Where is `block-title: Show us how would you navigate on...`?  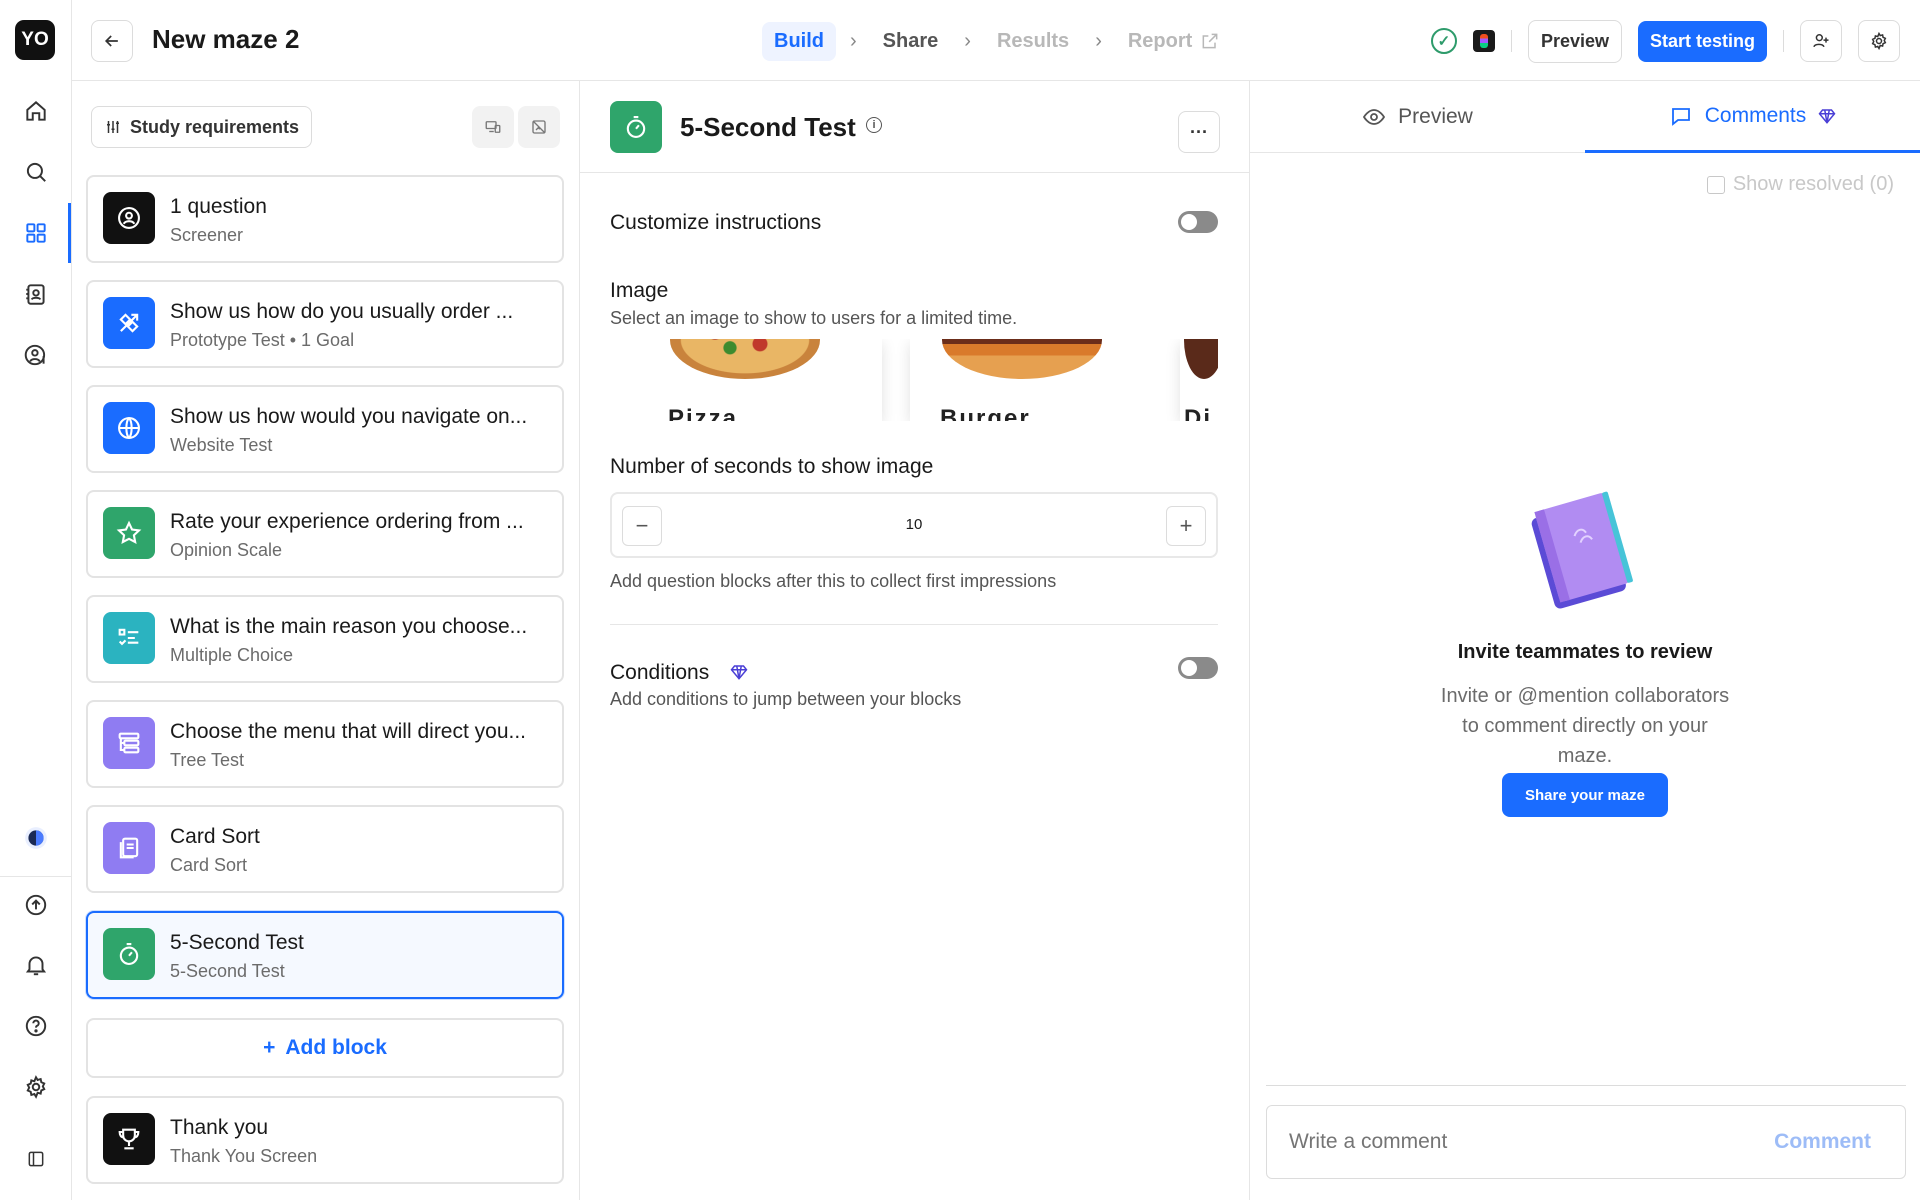
block-title: Show us how would you navigate on... is located at coordinates (349, 416).